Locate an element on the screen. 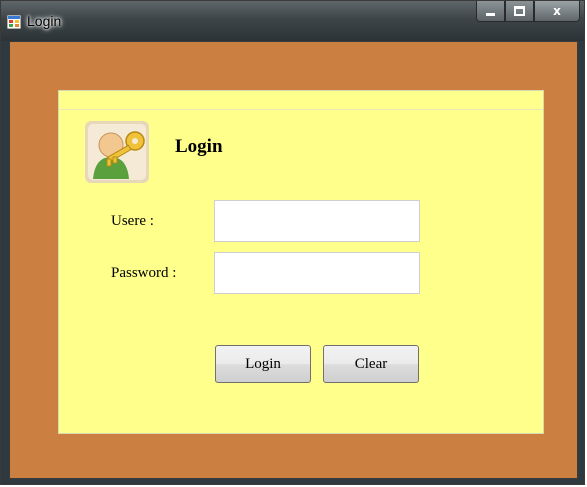  maximize-icon is located at coordinates (519, 11).